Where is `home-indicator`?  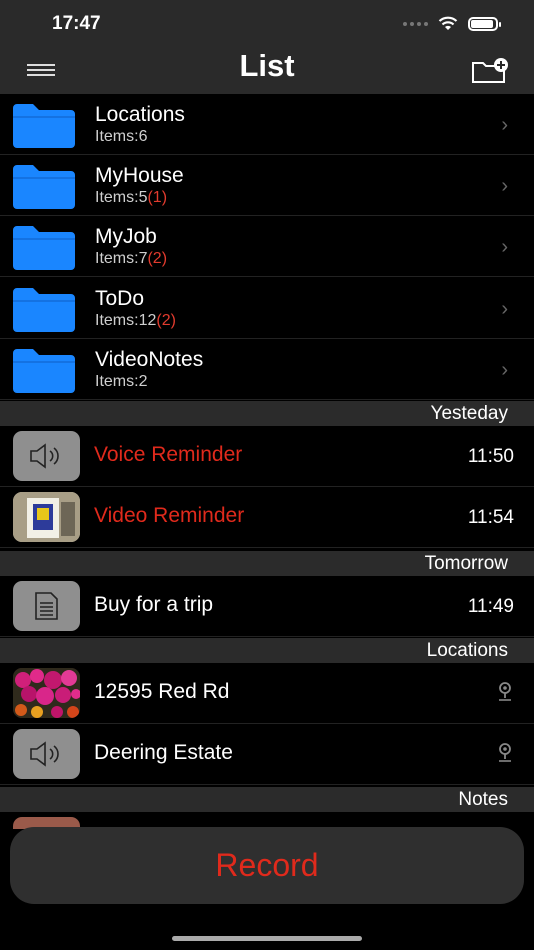
home-indicator is located at coordinates (267, 938).